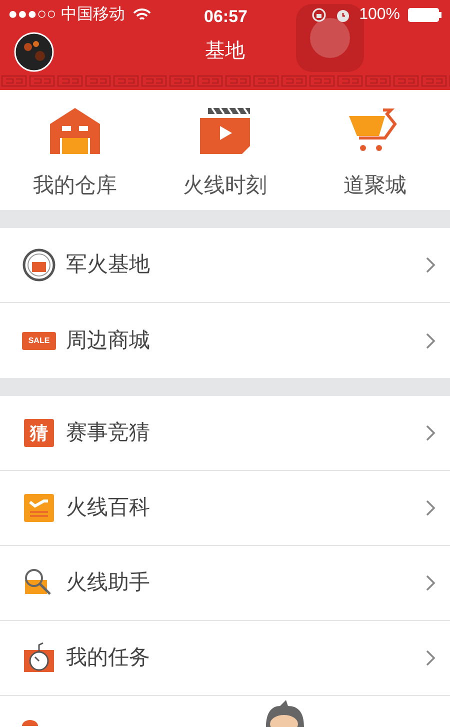 This screenshot has height=727, width=450. I want to click on page-title: 基地, so click(225, 51).